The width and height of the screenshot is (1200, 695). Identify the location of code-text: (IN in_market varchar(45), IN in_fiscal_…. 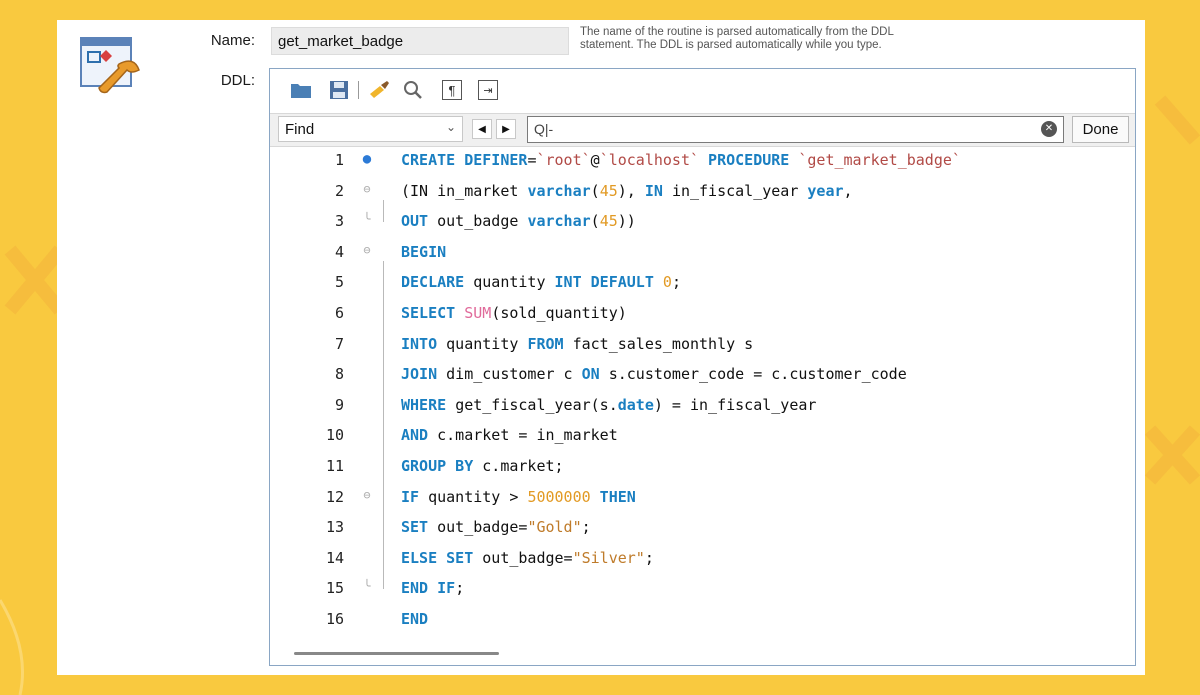
(627, 190).